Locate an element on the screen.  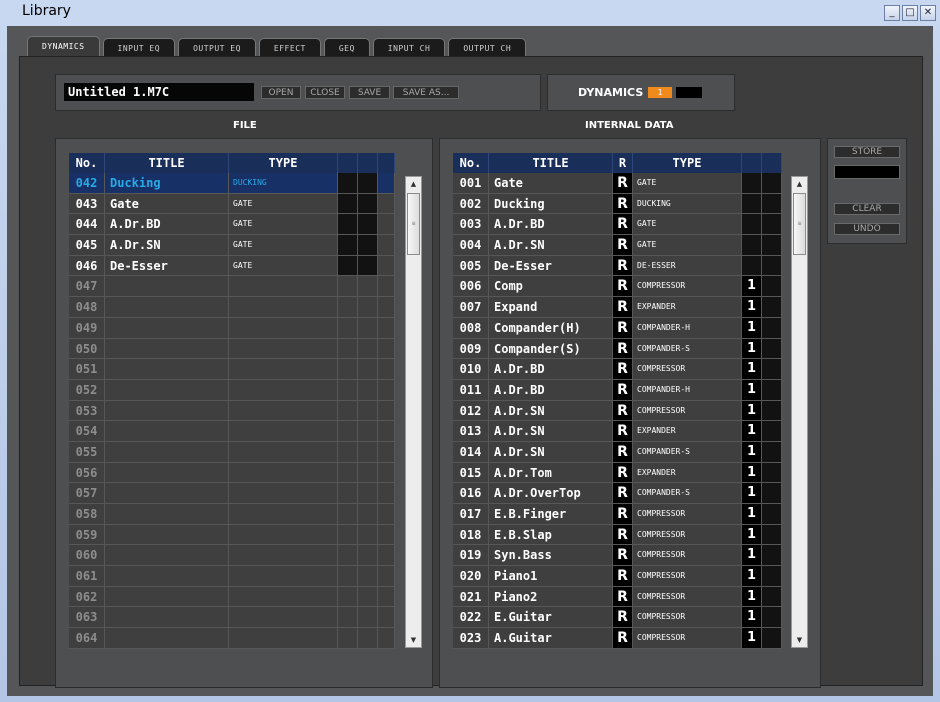
tab-input-ch: INPUT CH is located at coordinates (409, 47).